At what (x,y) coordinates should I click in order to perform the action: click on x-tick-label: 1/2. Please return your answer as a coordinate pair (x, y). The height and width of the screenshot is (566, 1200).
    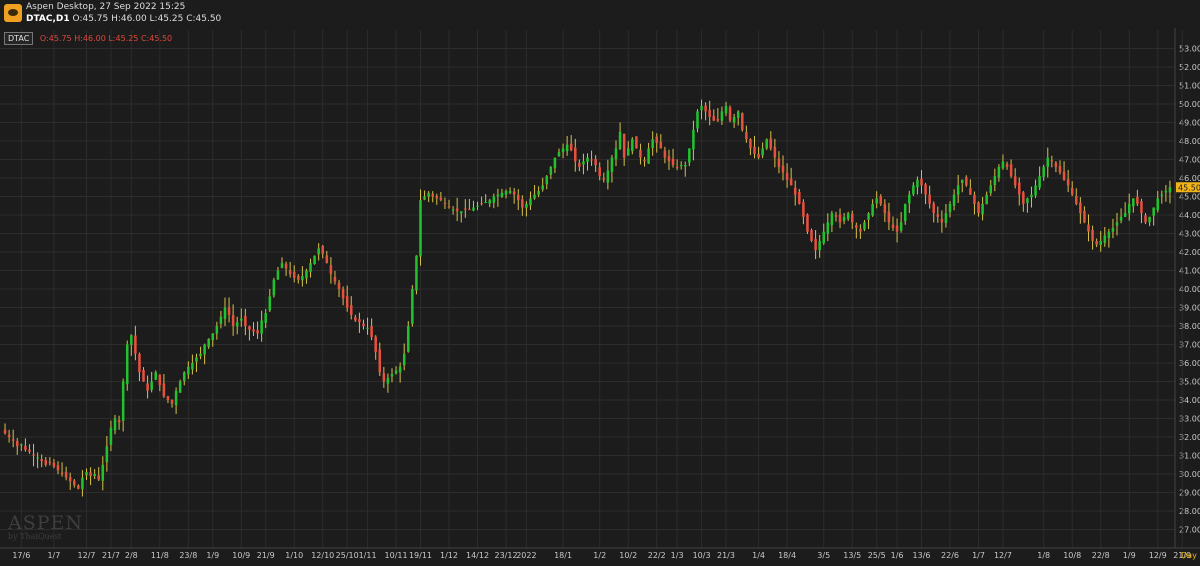
    Looking at the image, I should click on (599, 555).